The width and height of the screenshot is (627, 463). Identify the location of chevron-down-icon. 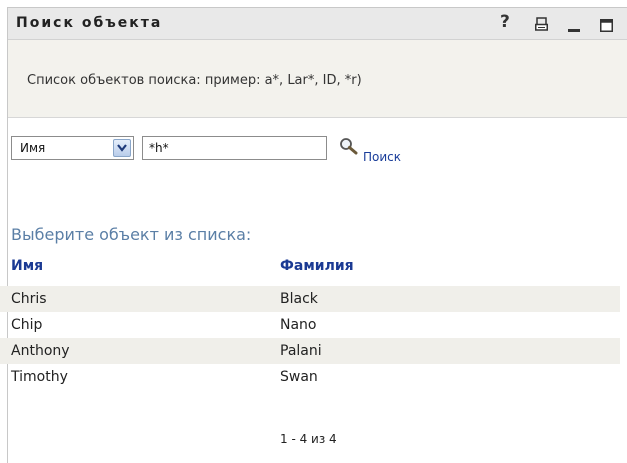
(122, 148).